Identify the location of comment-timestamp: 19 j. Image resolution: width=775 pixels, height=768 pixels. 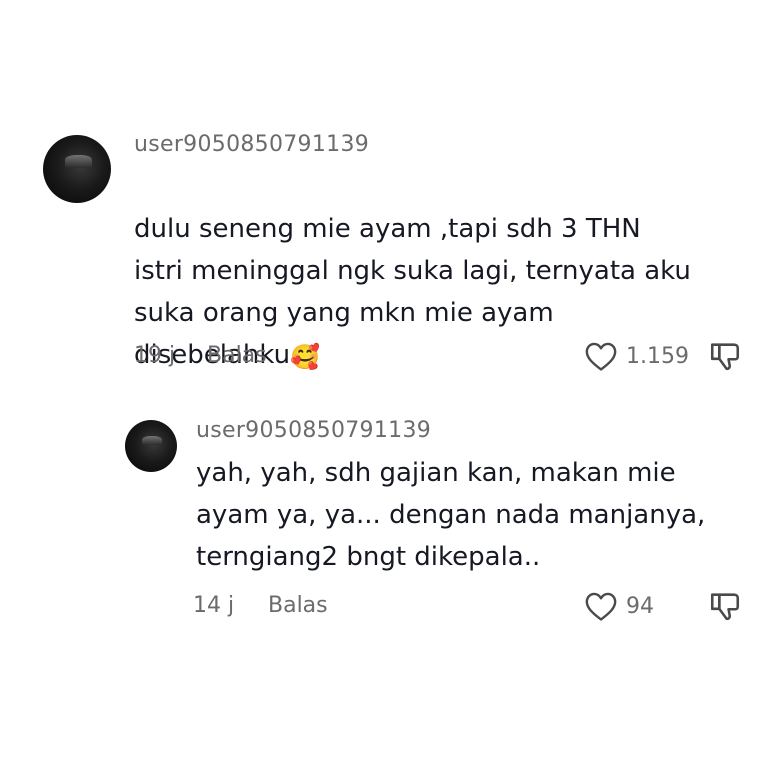
(155, 355).